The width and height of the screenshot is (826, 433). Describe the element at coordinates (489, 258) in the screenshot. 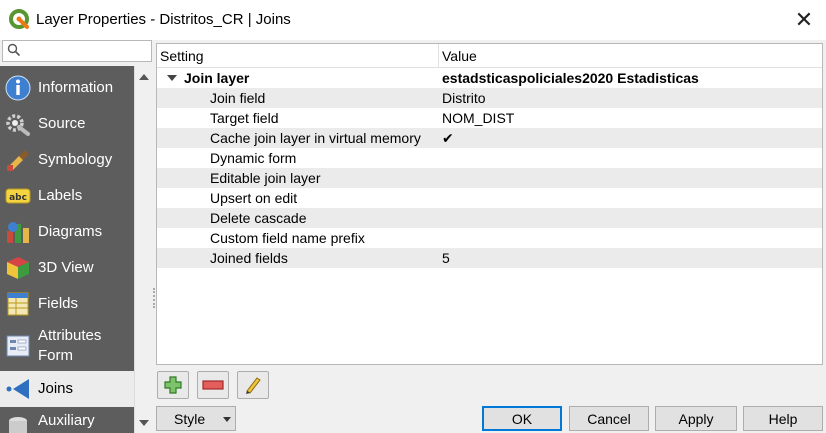

I see `tree-row: Joined fields 5` at that location.